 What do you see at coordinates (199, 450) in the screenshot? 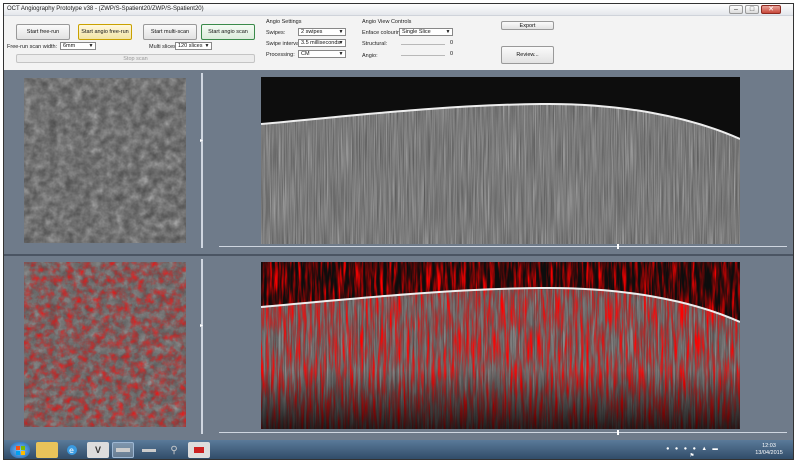
I see `image-app-icon` at bounding box center [199, 450].